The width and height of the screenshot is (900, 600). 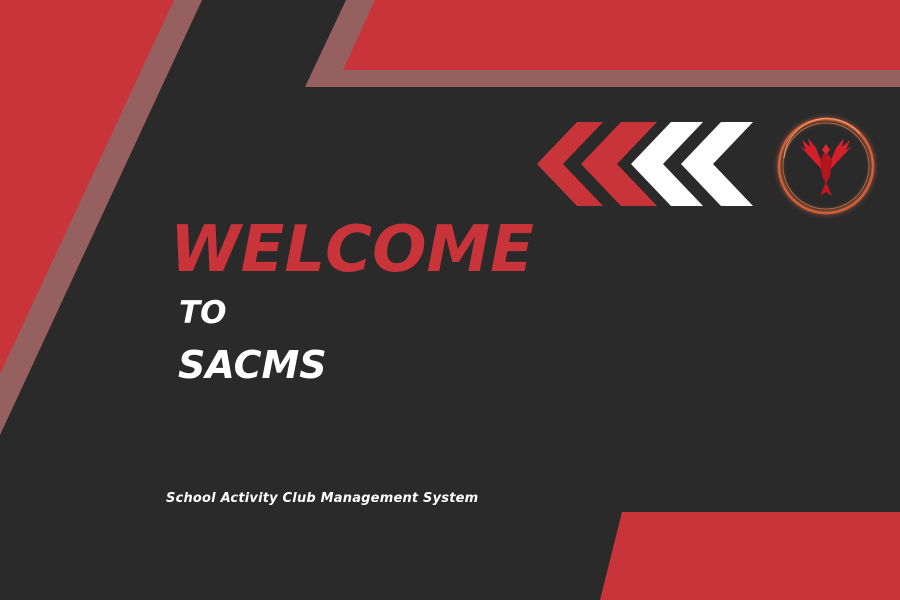 What do you see at coordinates (352, 250) in the screenshot?
I see `welcome-heading: WELCOME` at bounding box center [352, 250].